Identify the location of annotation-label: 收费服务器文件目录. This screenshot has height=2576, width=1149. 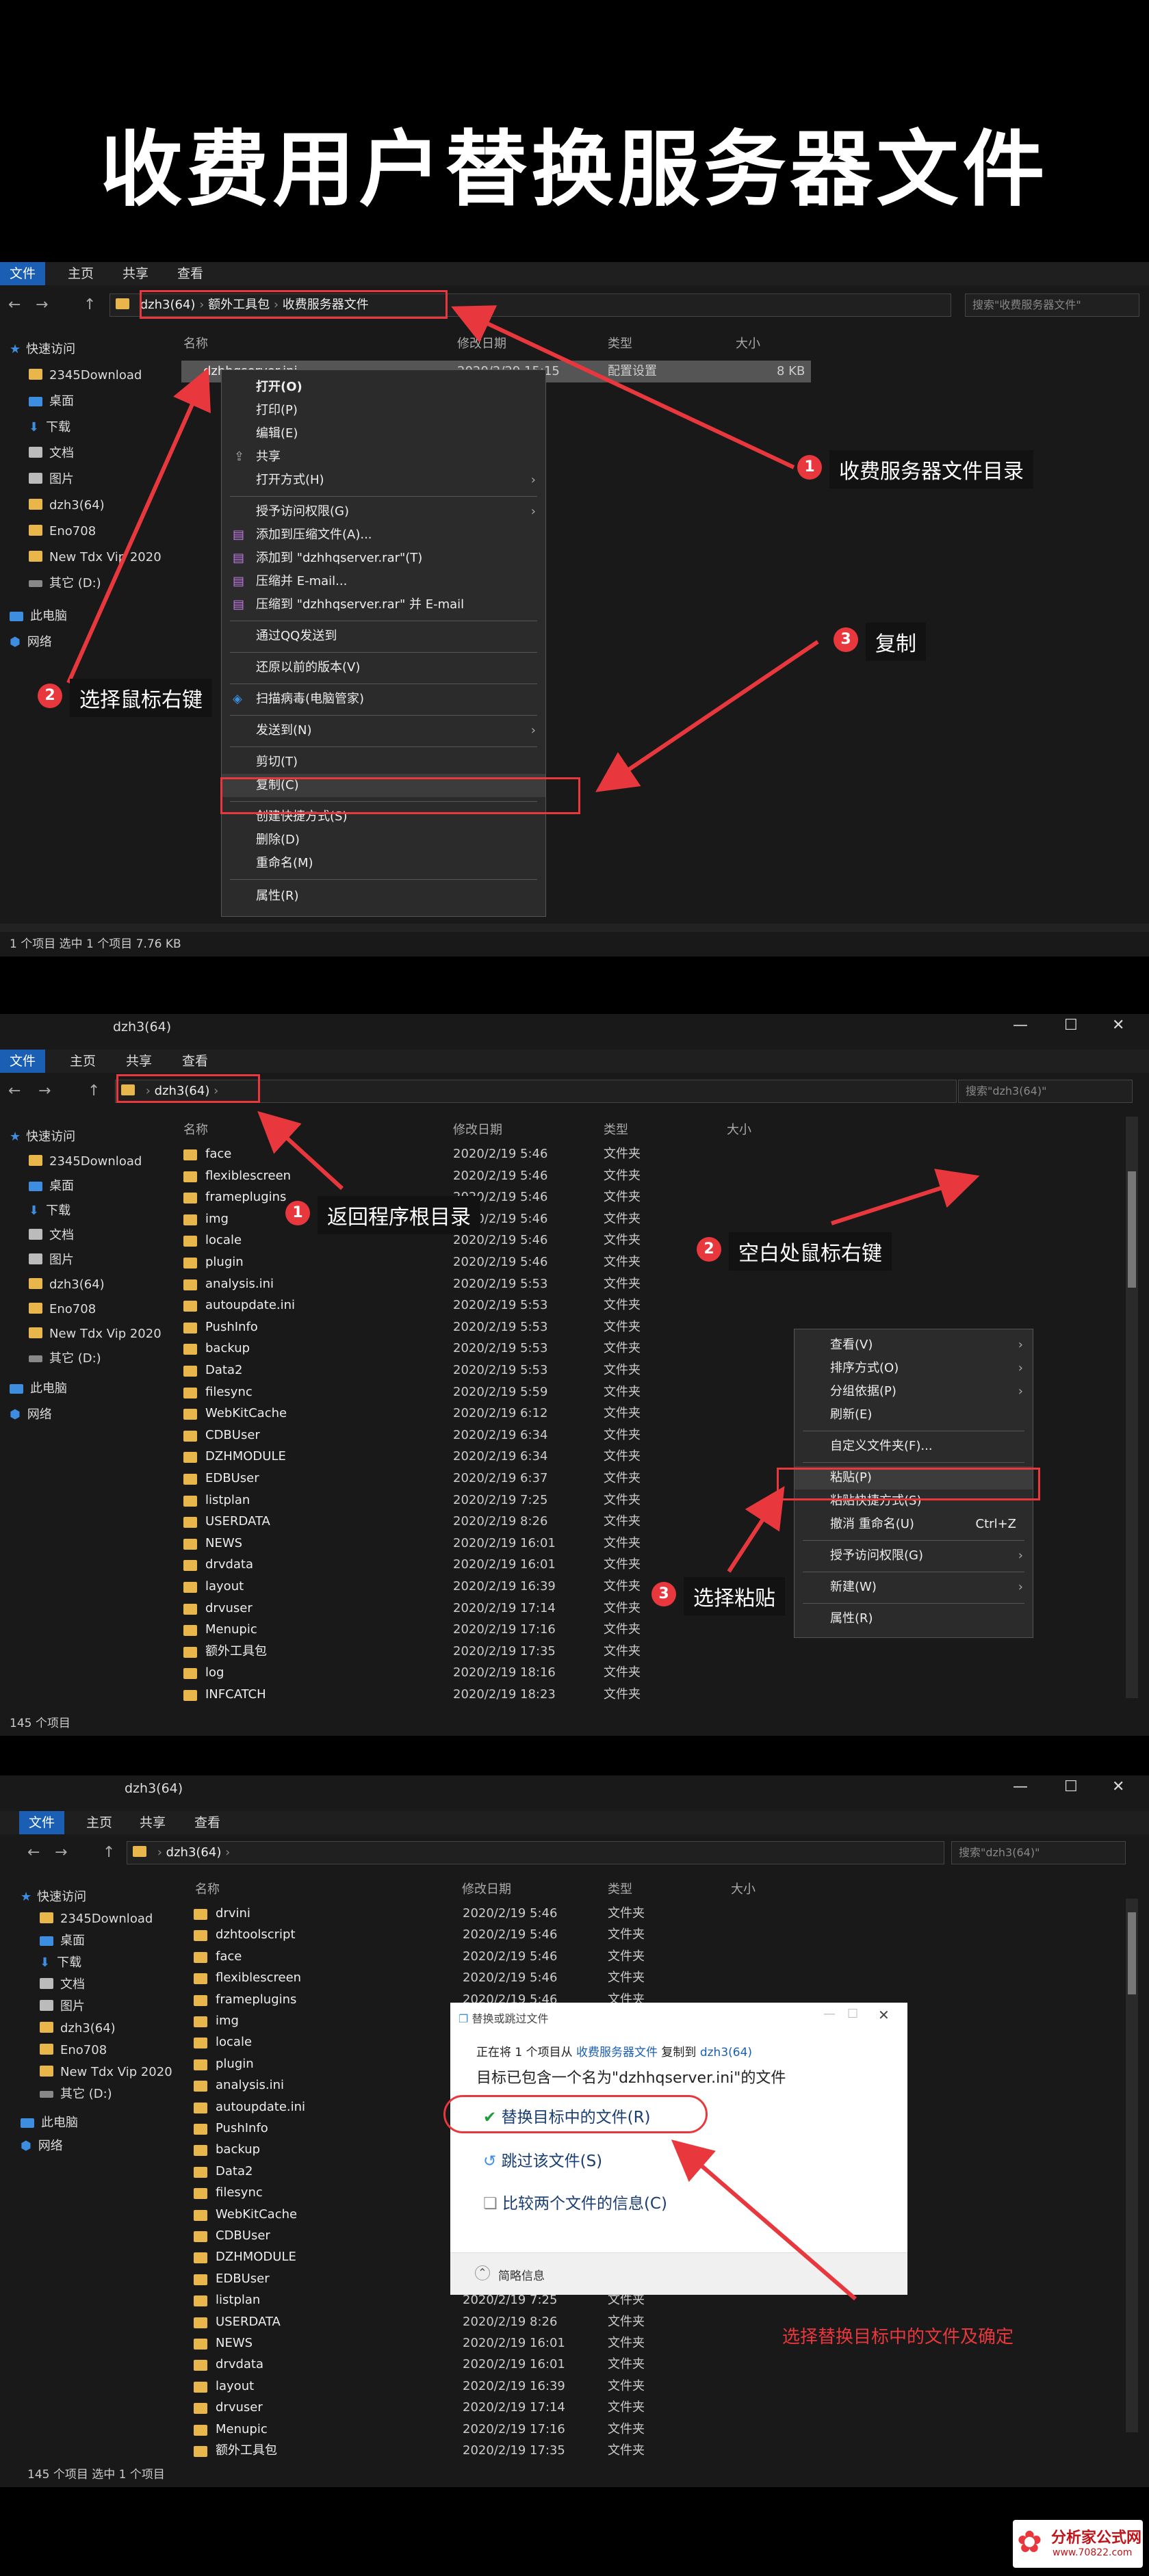
(931, 470).